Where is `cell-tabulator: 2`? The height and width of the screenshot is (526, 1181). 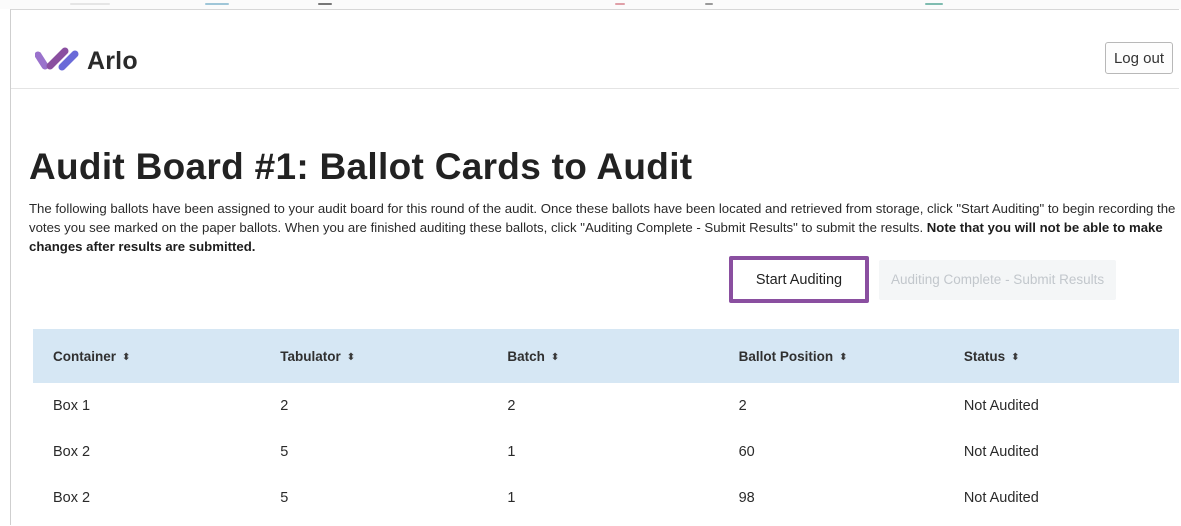
cell-tabulator: 2 is located at coordinates (284, 406).